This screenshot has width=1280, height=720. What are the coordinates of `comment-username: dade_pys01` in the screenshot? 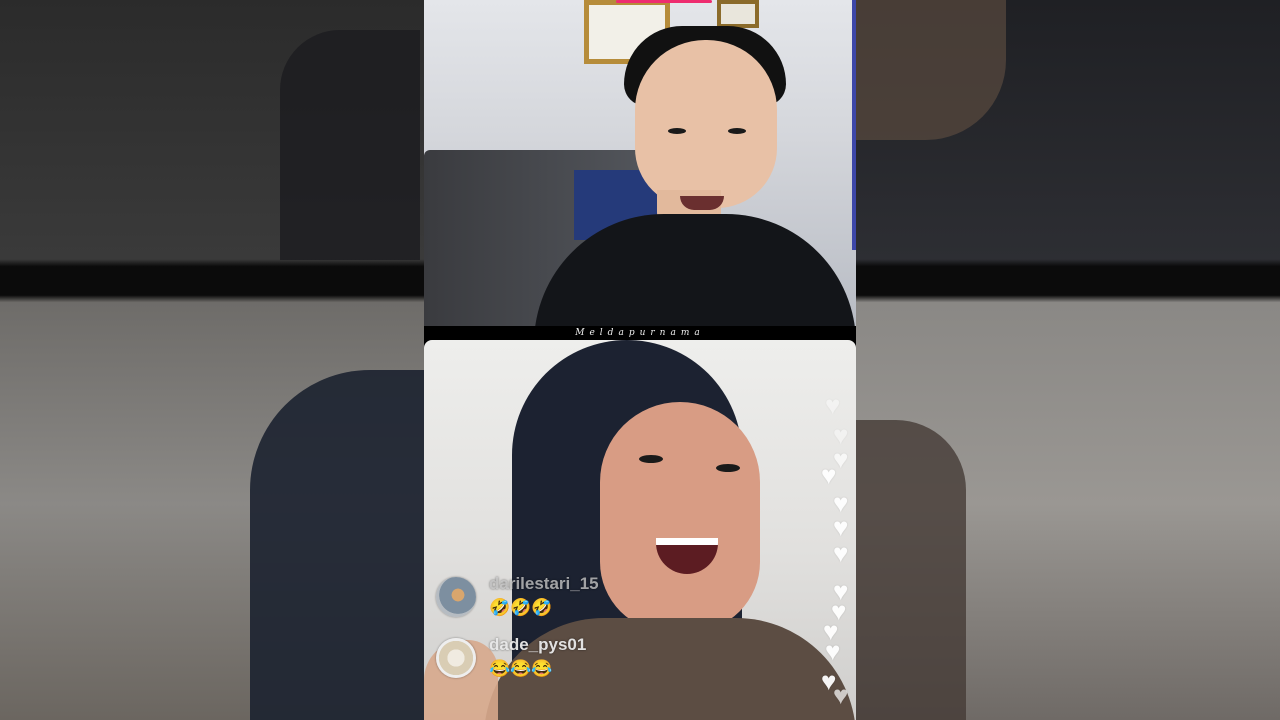 It's located at (537, 645).